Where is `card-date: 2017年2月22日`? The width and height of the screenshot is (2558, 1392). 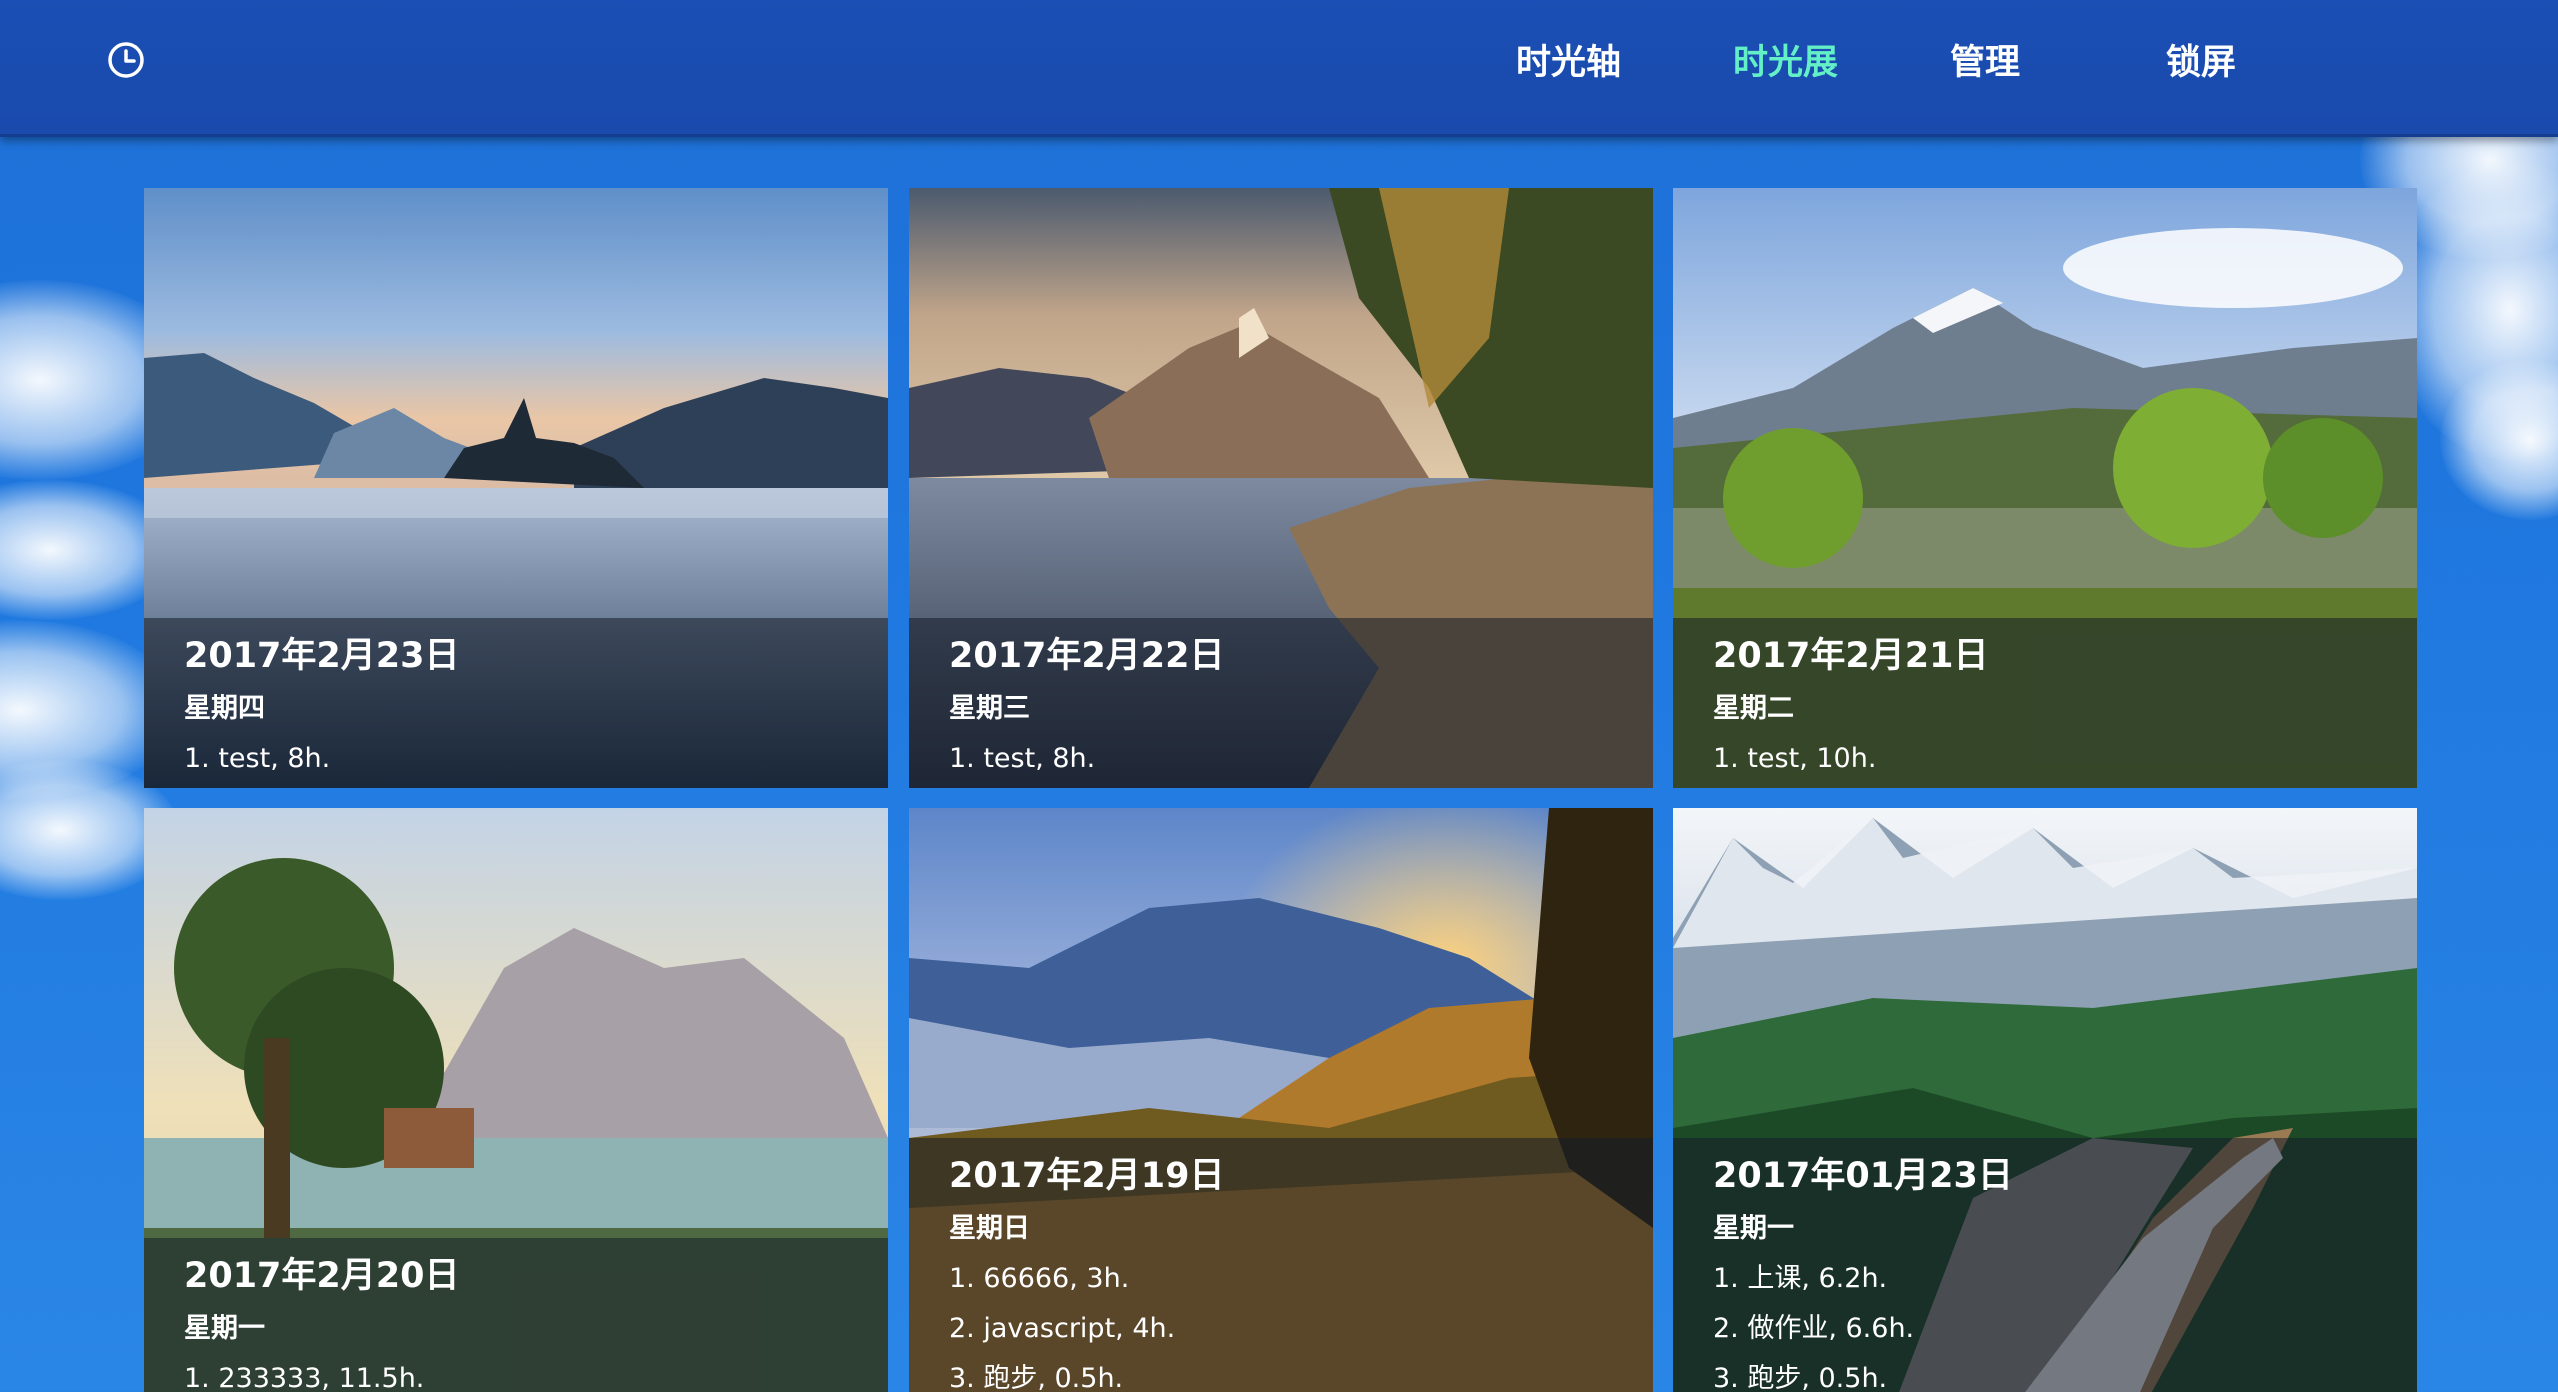
card-date: 2017年2月22日 is located at coordinates (1087, 656).